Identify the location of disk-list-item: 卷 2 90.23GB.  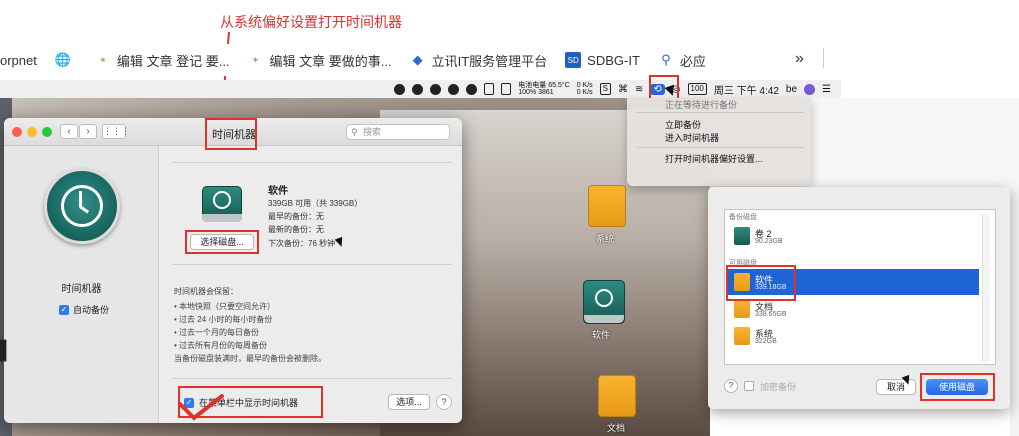
(853, 236).